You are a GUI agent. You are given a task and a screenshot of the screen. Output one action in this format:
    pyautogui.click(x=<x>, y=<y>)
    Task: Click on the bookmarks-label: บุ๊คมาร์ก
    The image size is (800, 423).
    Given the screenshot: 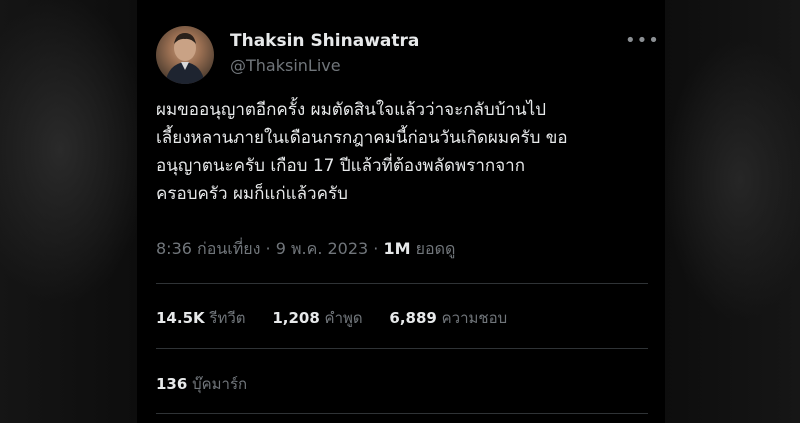 What is the action you would take?
    pyautogui.click(x=217, y=384)
    